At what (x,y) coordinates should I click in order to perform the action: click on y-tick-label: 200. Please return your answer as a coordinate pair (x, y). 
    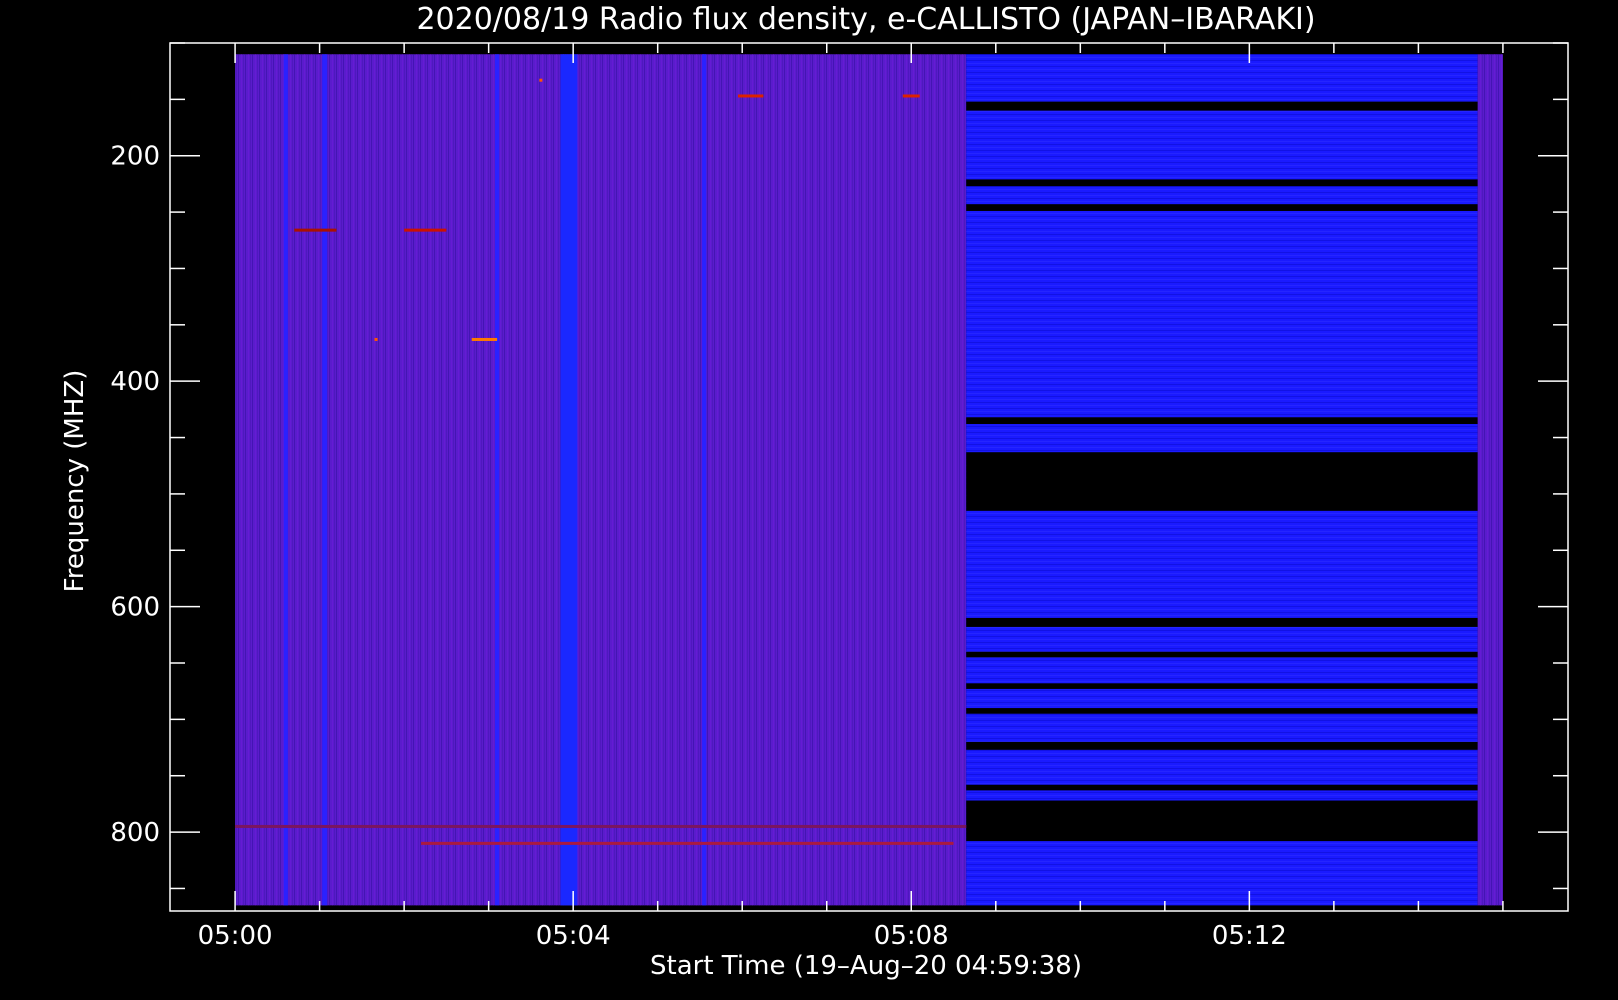
    Looking at the image, I should click on (135, 157).